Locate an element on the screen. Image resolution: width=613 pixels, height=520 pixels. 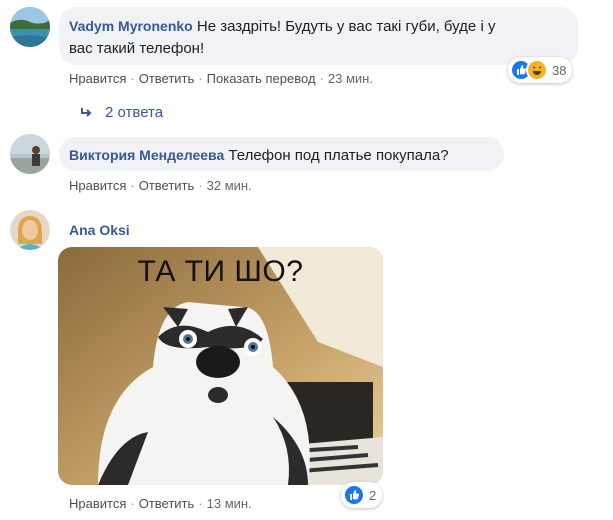
author-name: Ana Oksi is located at coordinates (99, 230).